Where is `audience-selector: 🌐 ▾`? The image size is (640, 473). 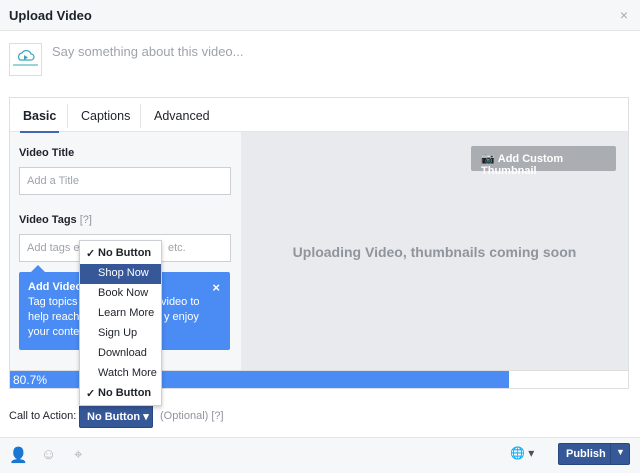
audience-selector: 🌐 ▾ is located at coordinates (522, 453).